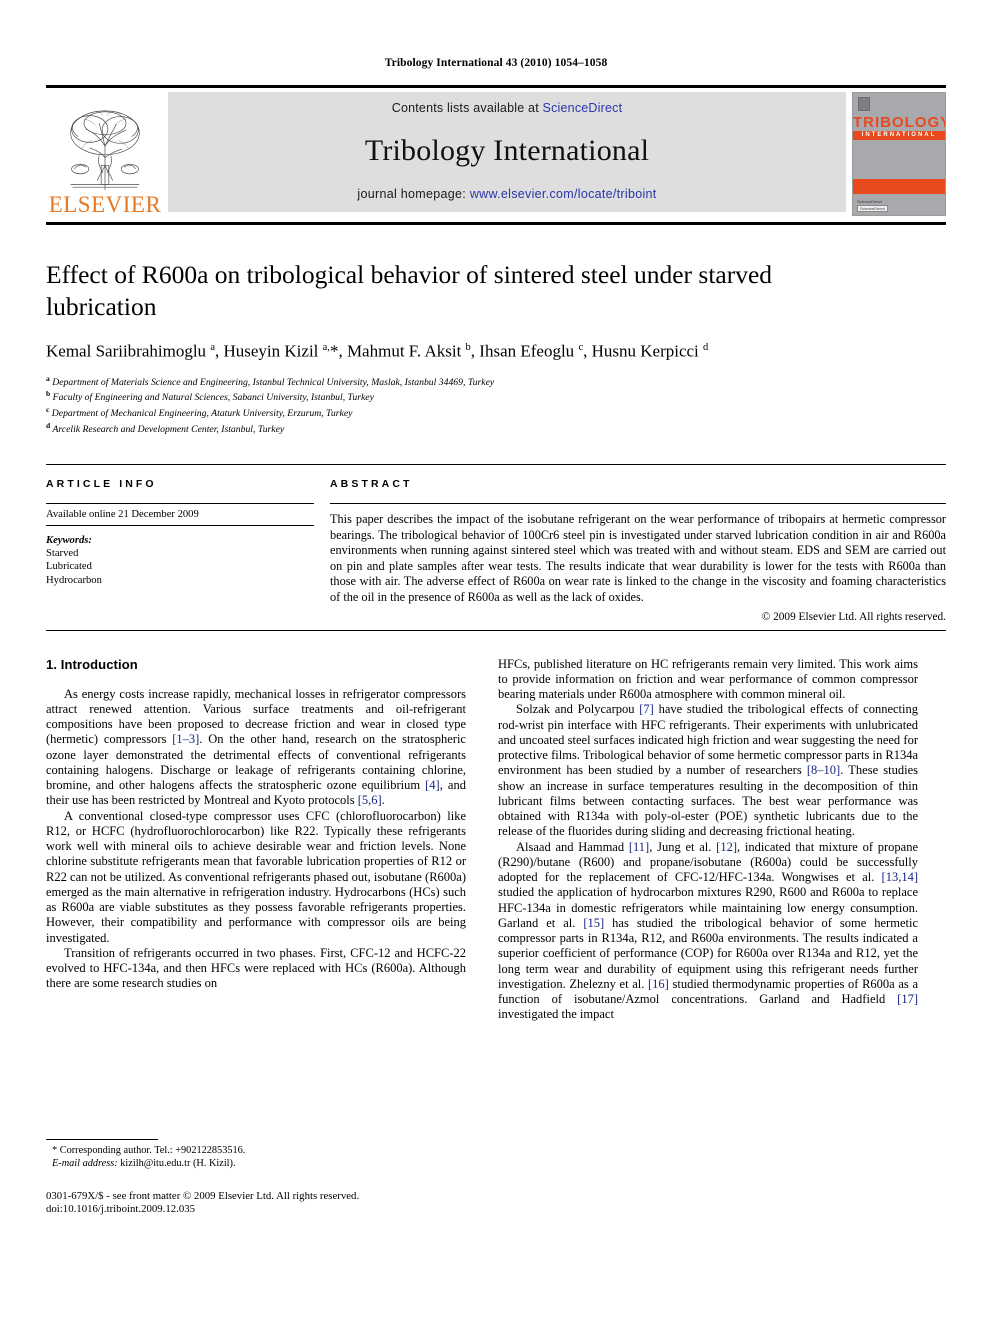 This screenshot has height=1323, width=992. I want to click on elsevier-logo: ELSEVIER, so click(105, 155).